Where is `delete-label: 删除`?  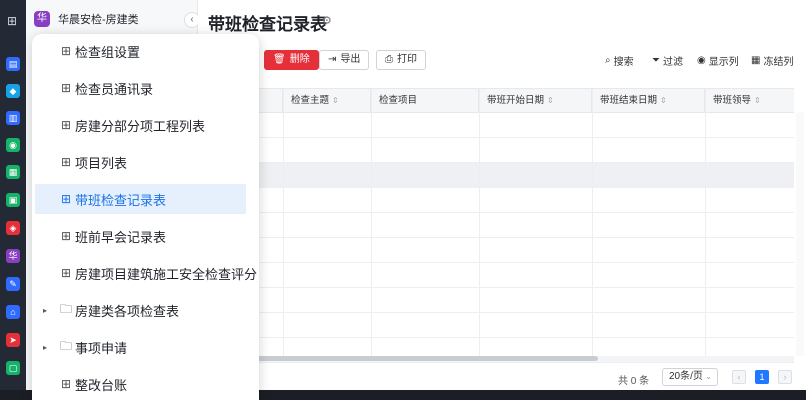 delete-label: 删除 is located at coordinates (299, 59).